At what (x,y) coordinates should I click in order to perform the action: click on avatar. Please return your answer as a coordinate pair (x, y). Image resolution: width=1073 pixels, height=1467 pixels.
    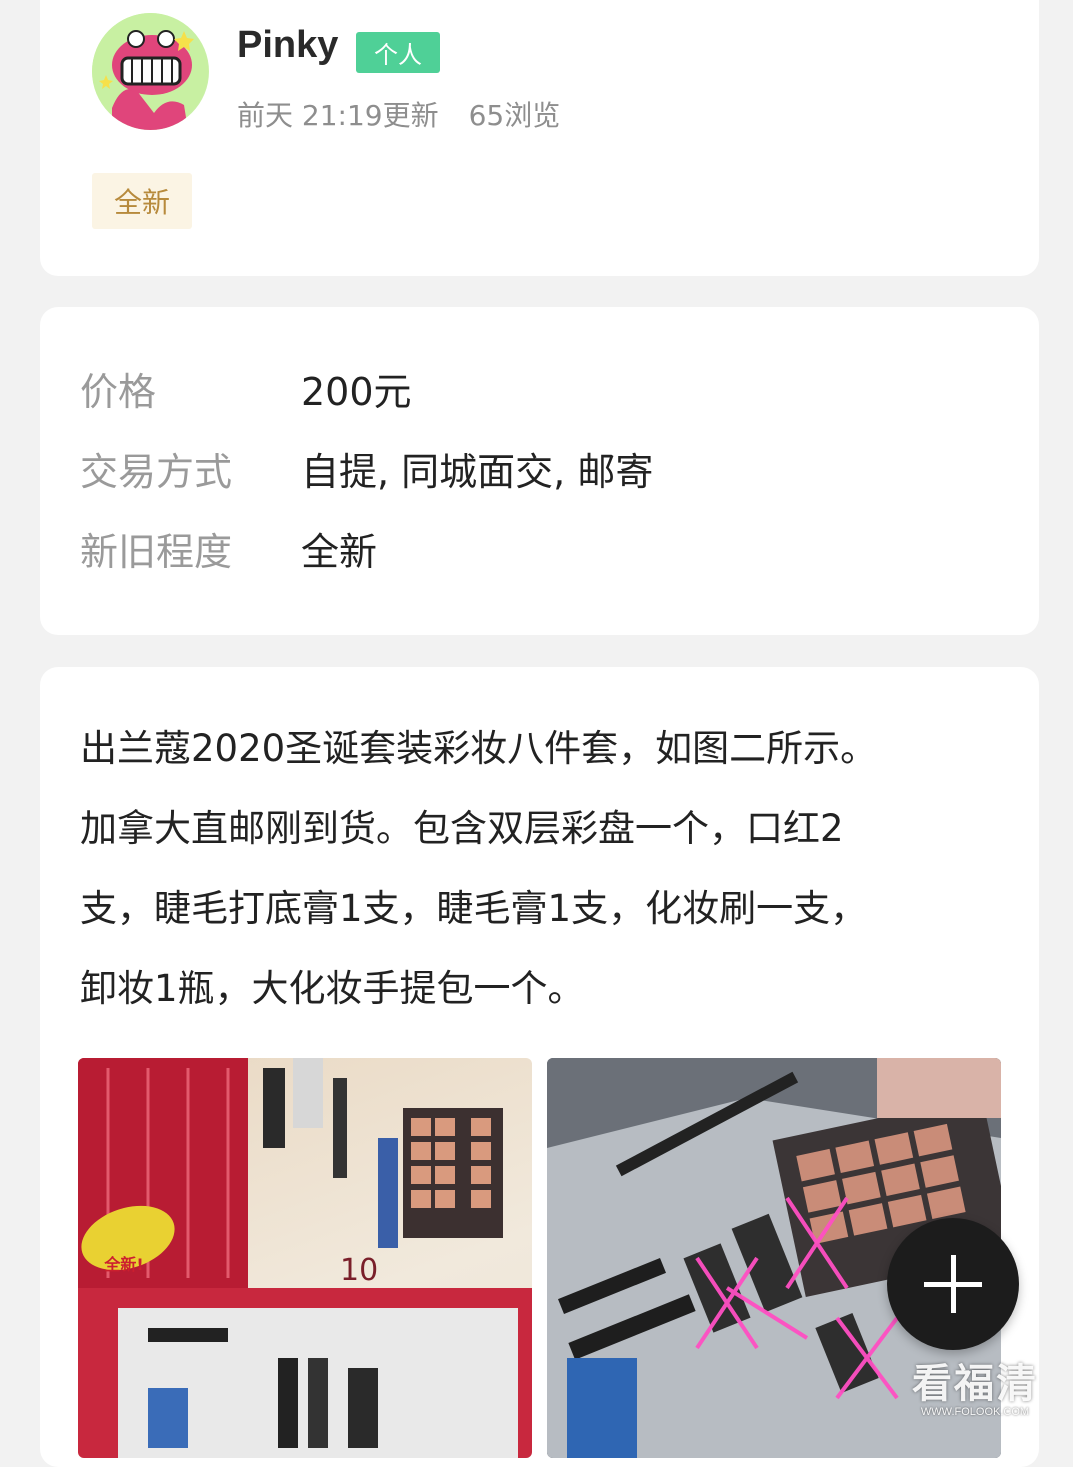
    Looking at the image, I should click on (150, 71).